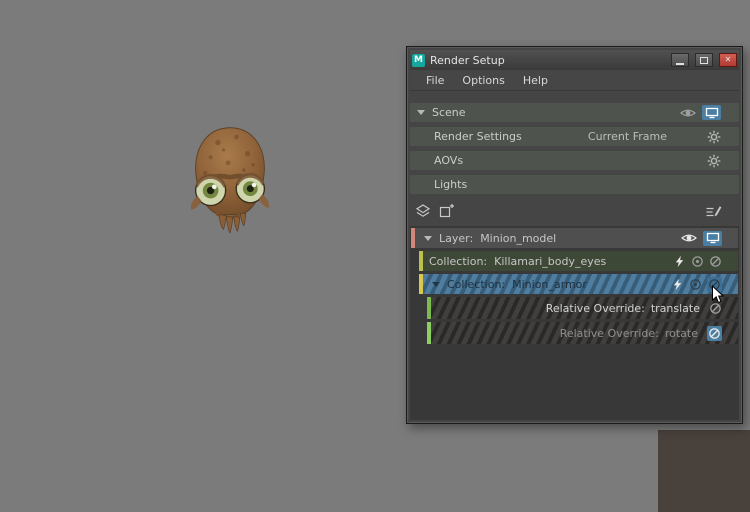 The image size is (750, 512). I want to click on close-icon: ✕, so click(728, 59).